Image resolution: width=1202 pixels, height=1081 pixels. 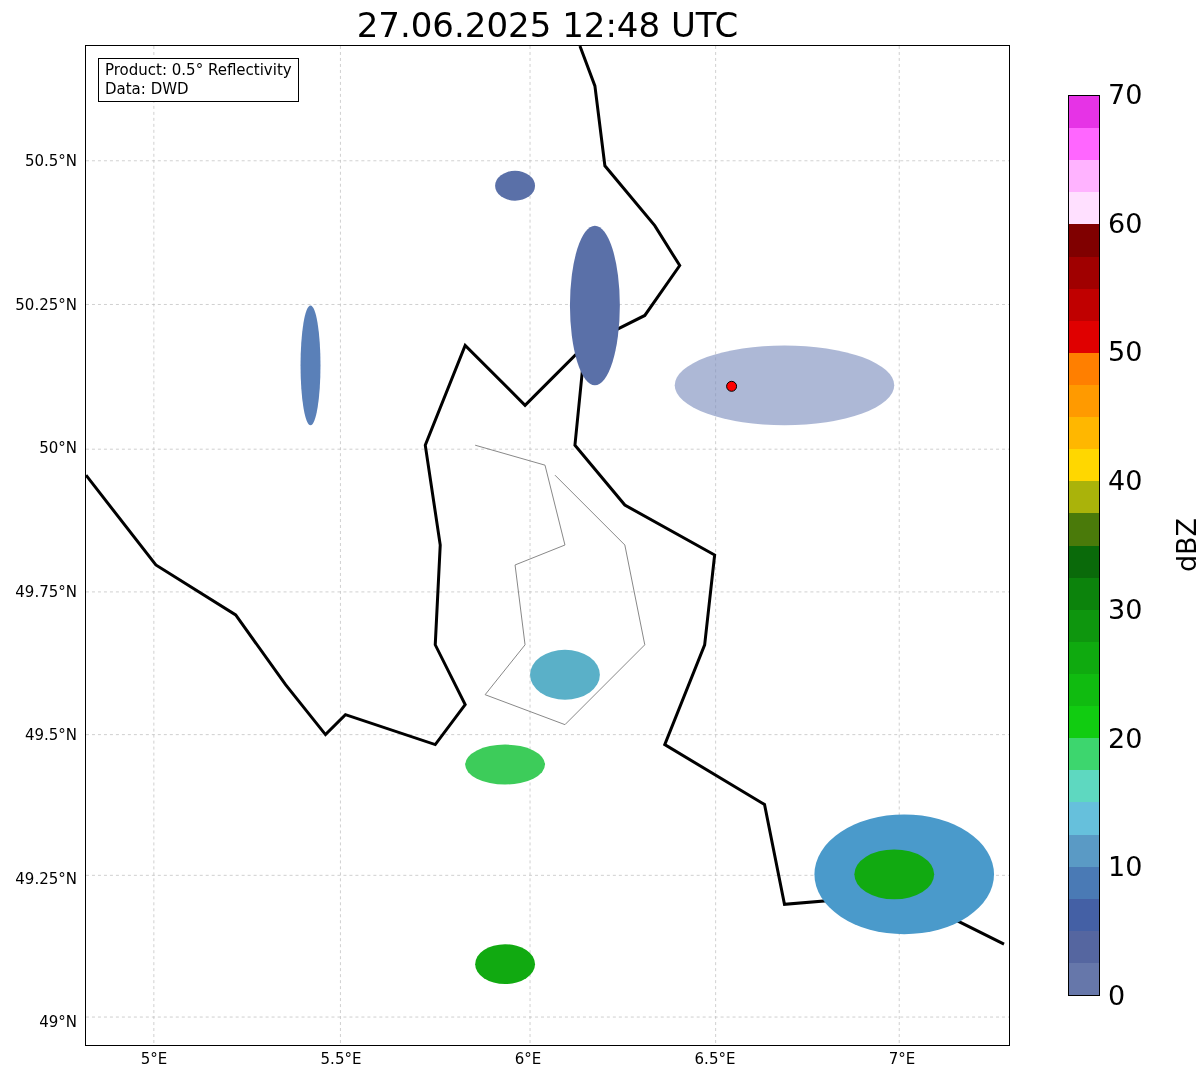 What do you see at coordinates (902, 1059) in the screenshot?
I see `longitude-label: 7°E` at bounding box center [902, 1059].